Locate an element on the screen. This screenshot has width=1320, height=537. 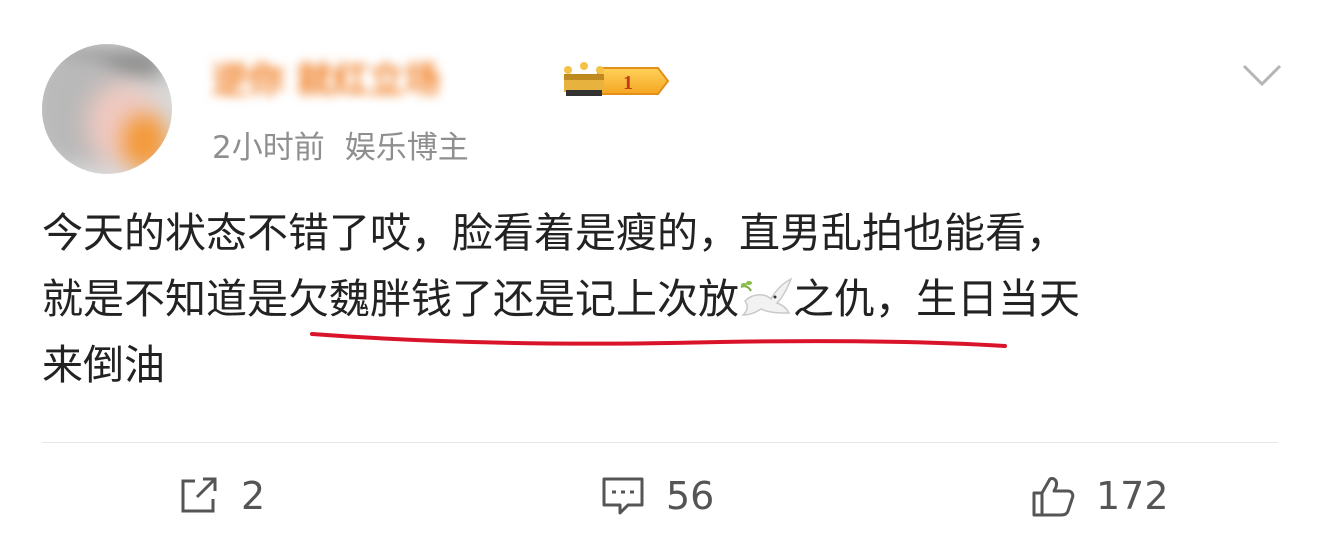
thumbs-up-icon is located at coordinates (1053, 497).